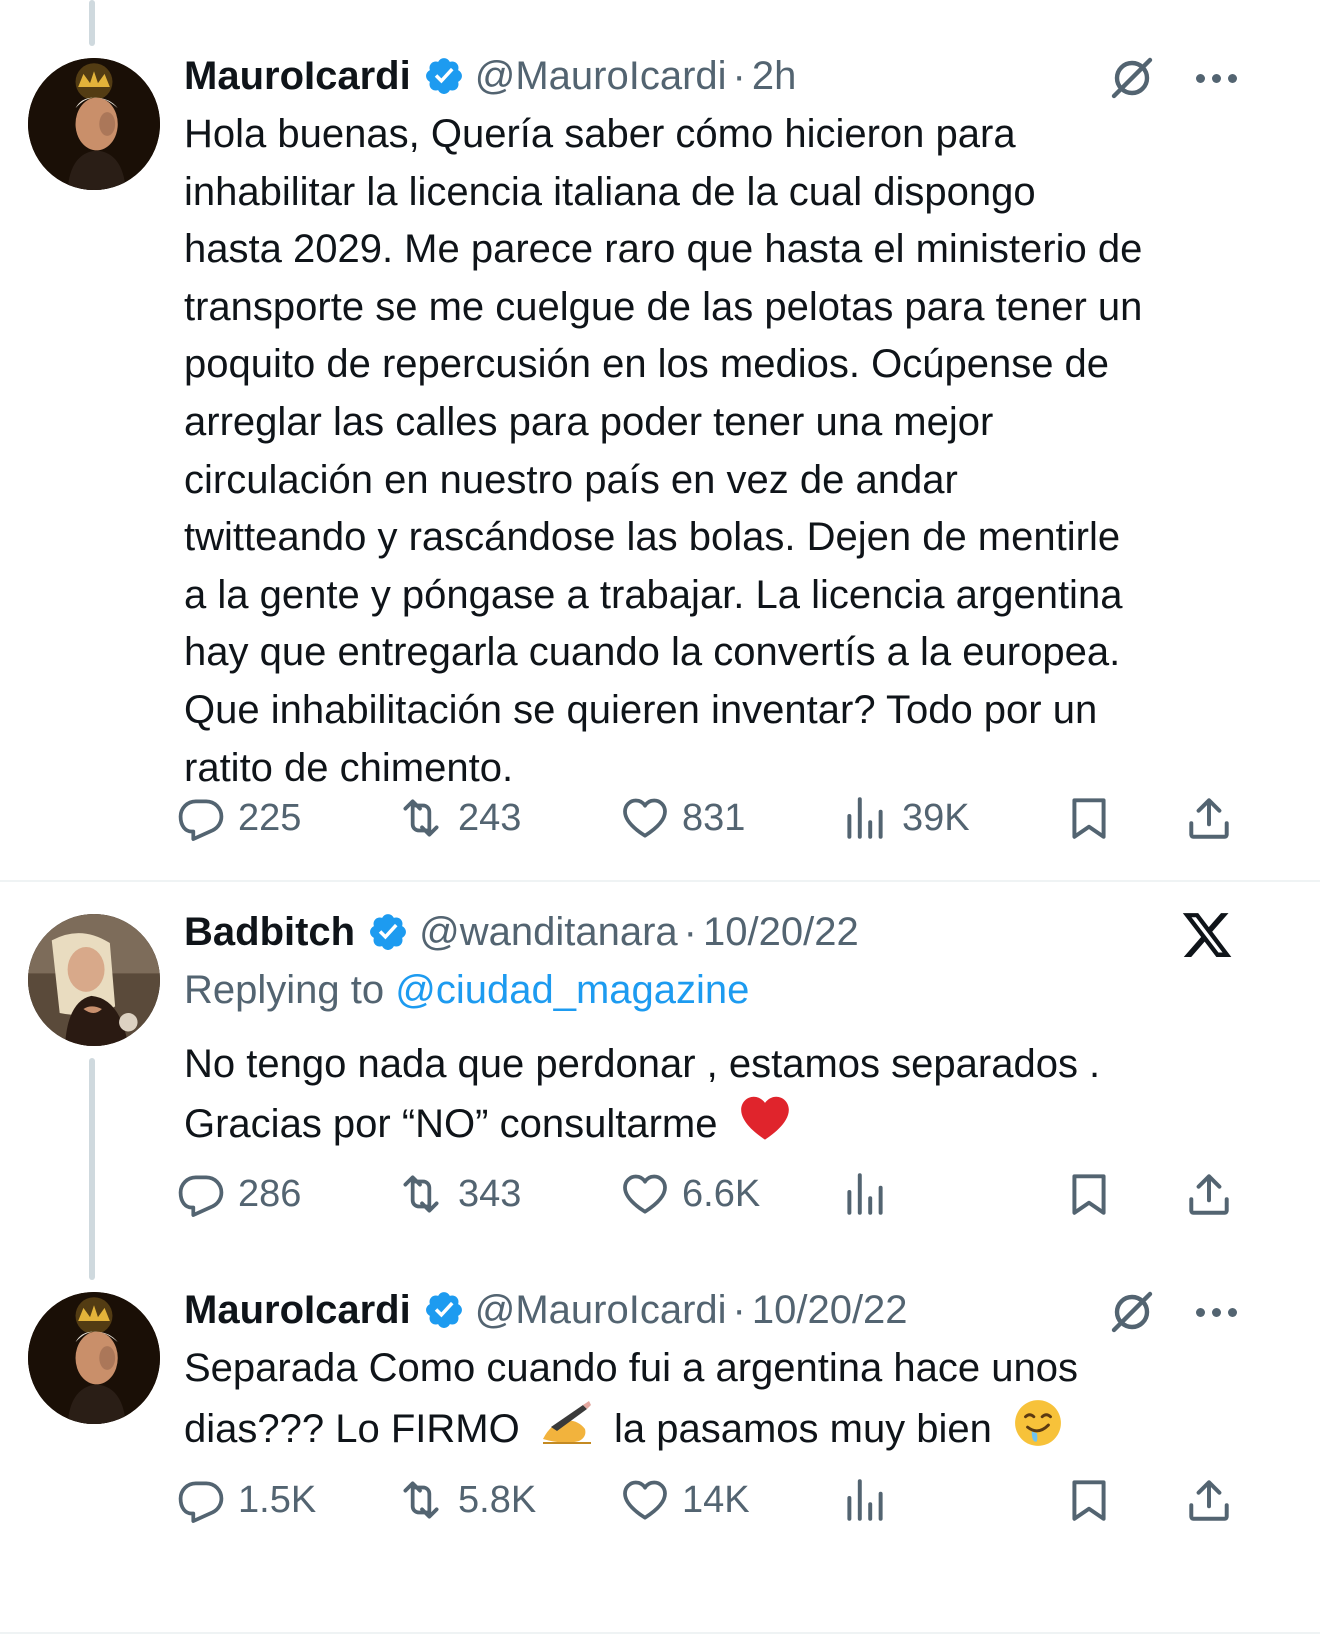  I want to click on tweet-header: MauroIcardi @MauroIcardi · 2h, so click(490, 76).